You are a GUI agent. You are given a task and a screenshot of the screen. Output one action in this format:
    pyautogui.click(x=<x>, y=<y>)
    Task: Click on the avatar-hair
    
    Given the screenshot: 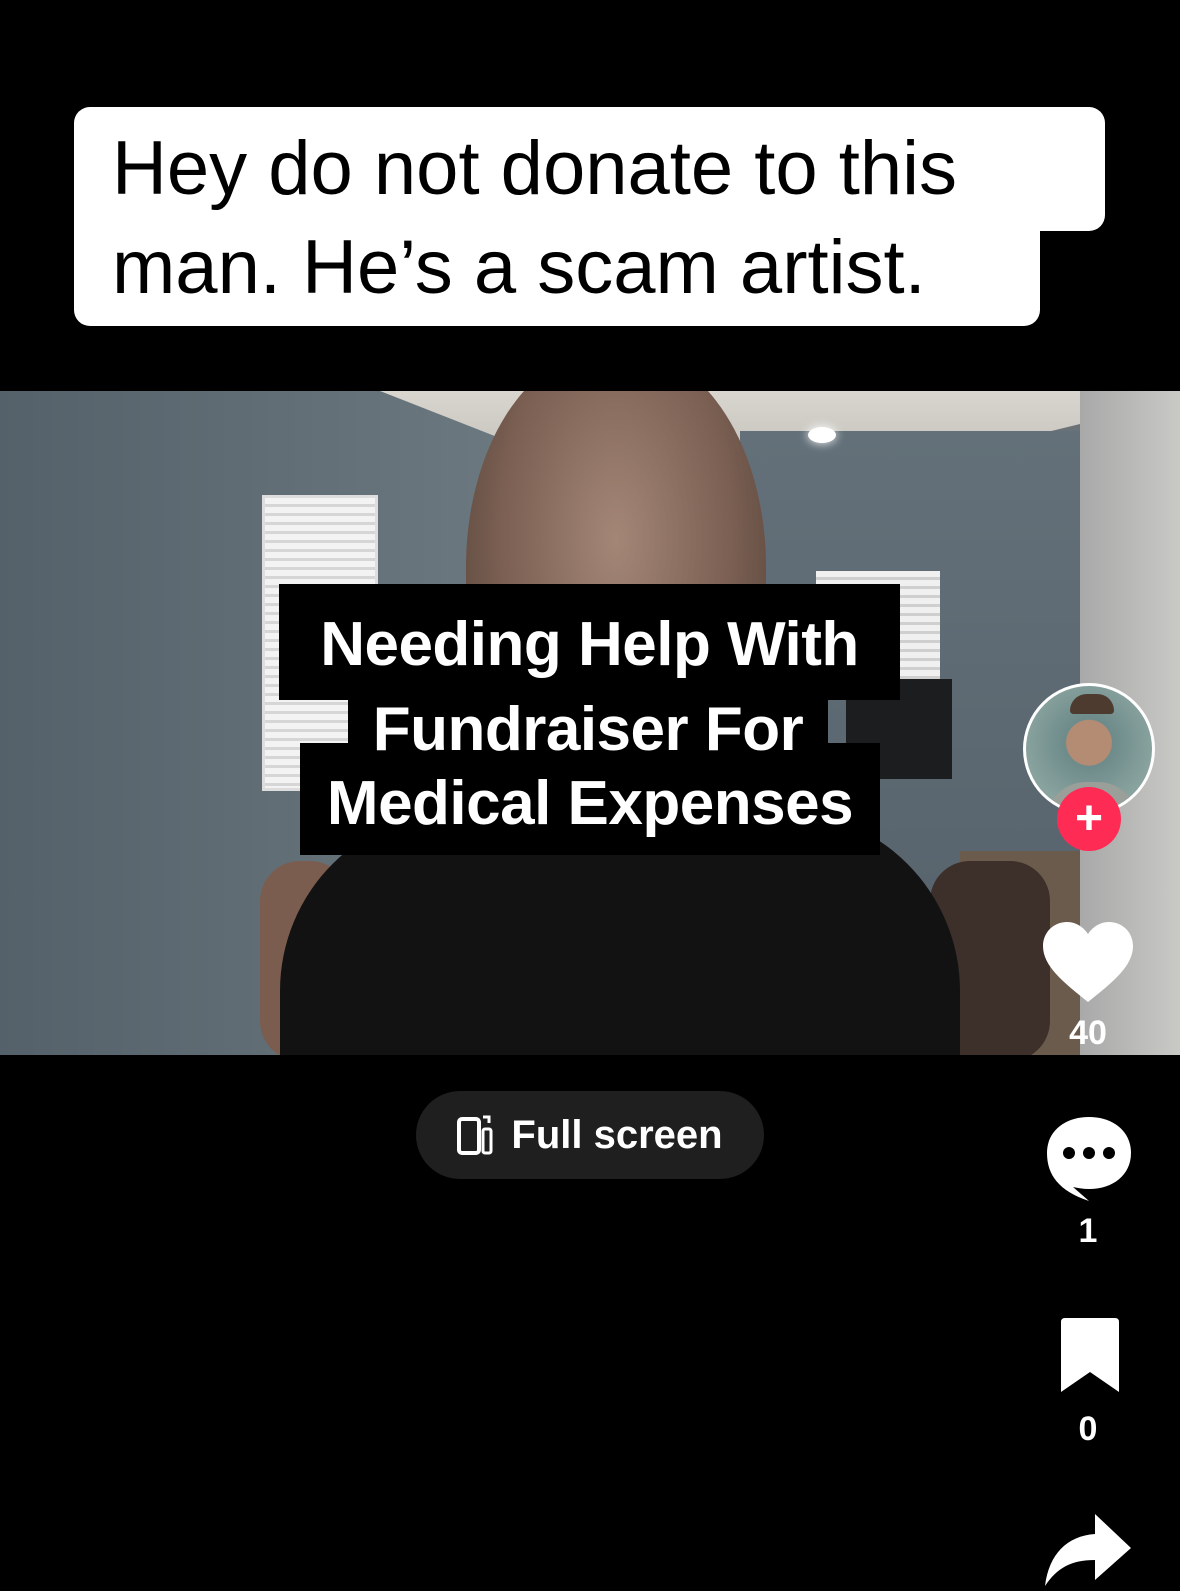 What is the action you would take?
    pyautogui.click(x=1092, y=704)
    